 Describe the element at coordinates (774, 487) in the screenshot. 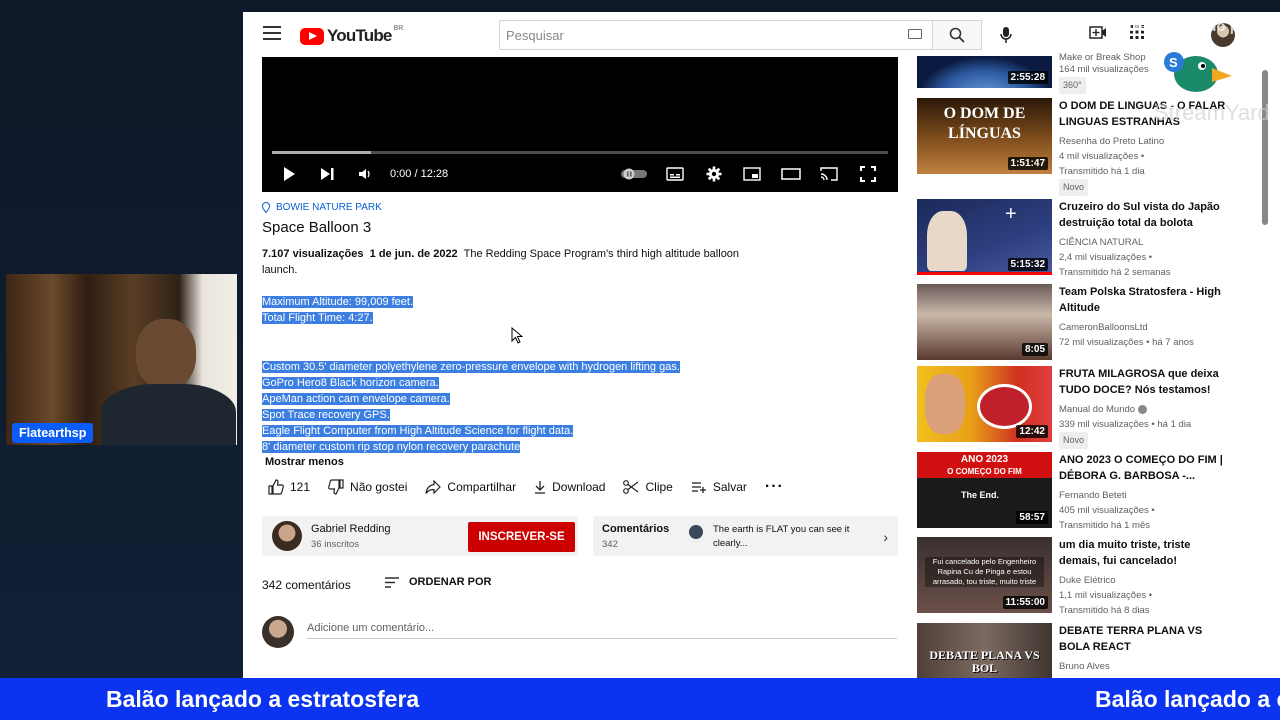

I see `more-actions-icon: ···` at that location.